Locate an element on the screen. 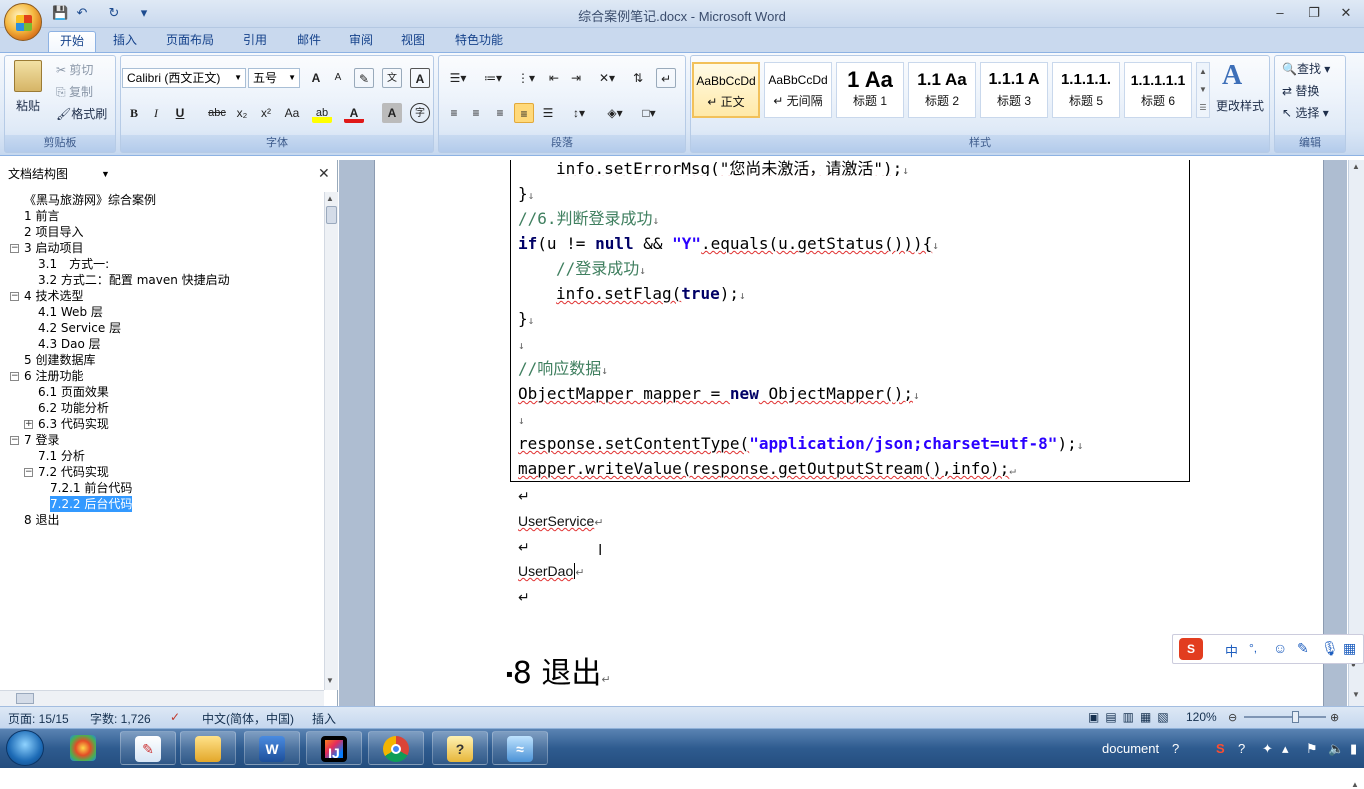  ime-mode: 中 is located at coordinates (1231, 650).